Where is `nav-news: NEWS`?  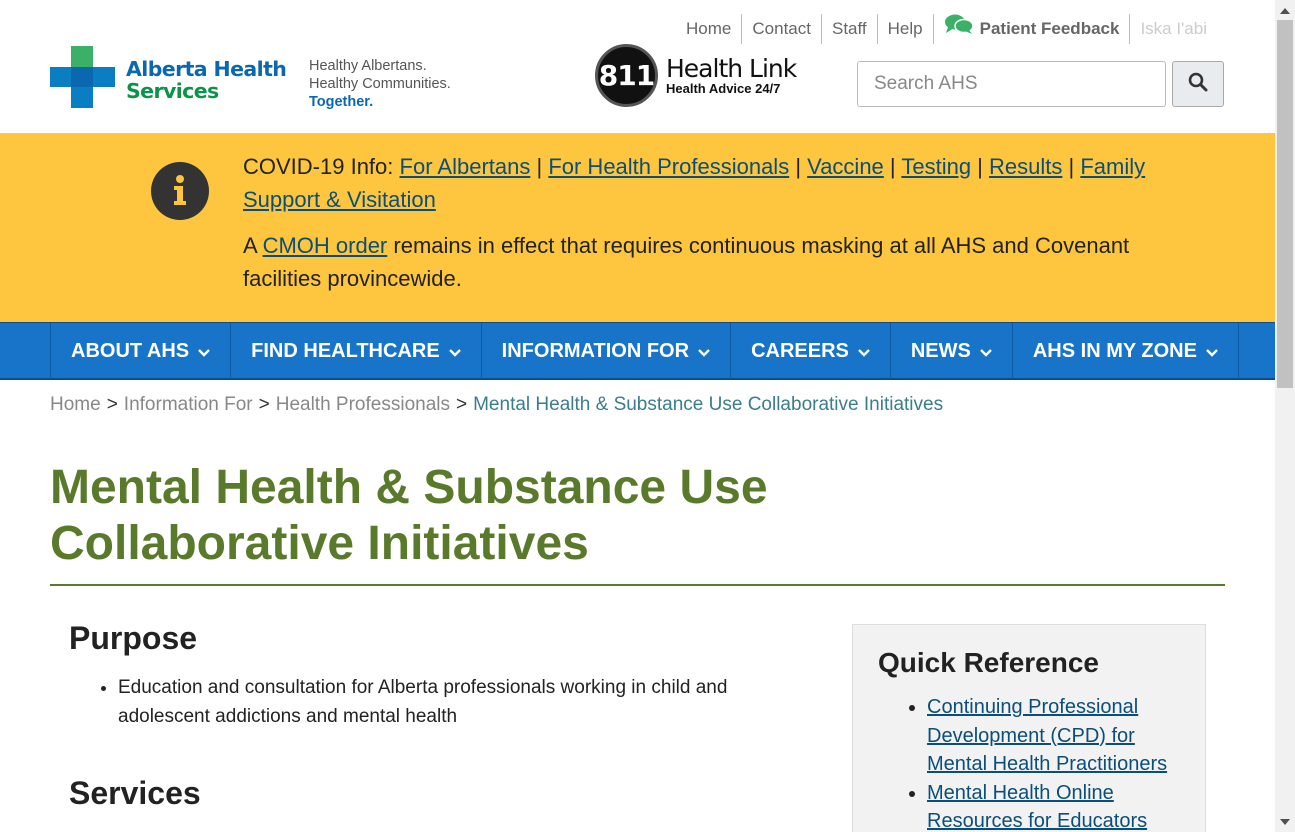
nav-news: NEWS is located at coordinates (952, 351).